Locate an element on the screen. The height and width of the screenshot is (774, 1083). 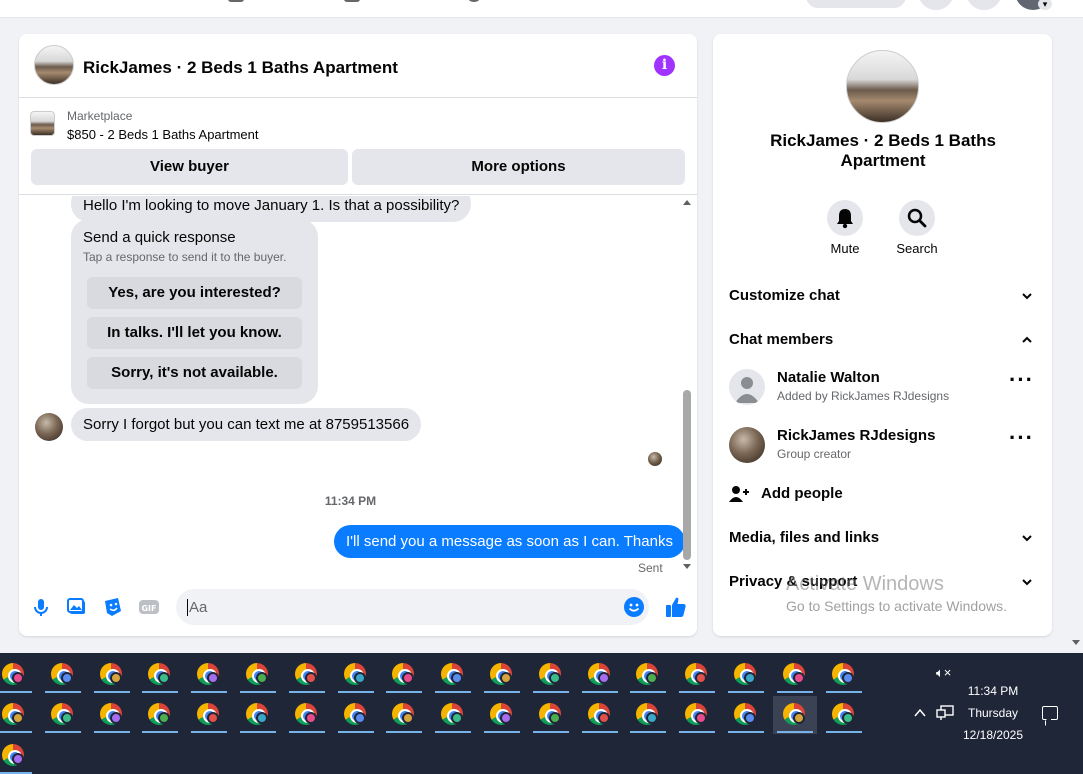
media-files-links-toggle: Media, files and links is located at coordinates (804, 537).